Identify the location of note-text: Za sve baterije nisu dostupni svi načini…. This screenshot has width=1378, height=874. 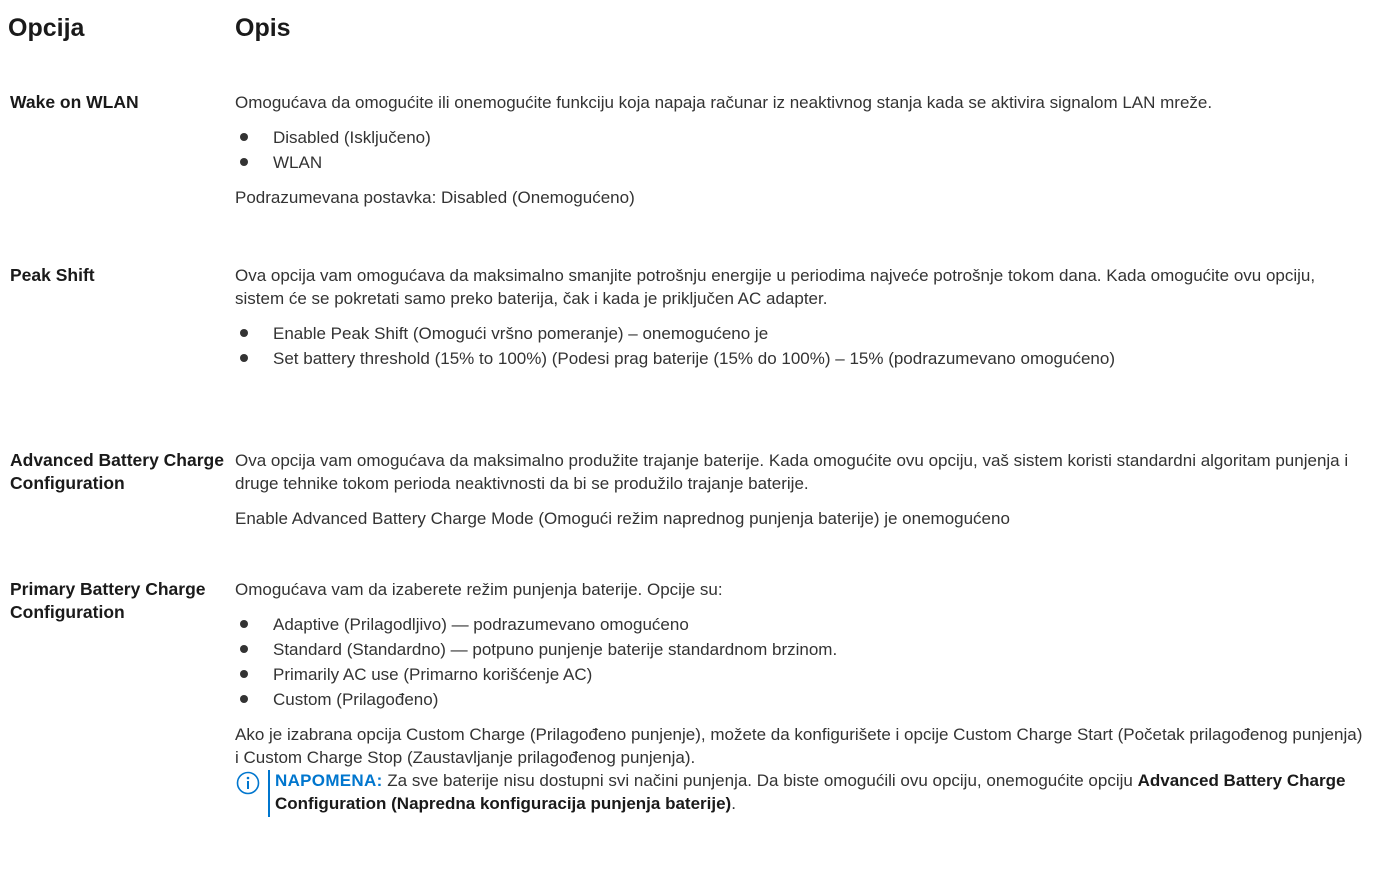
(760, 780).